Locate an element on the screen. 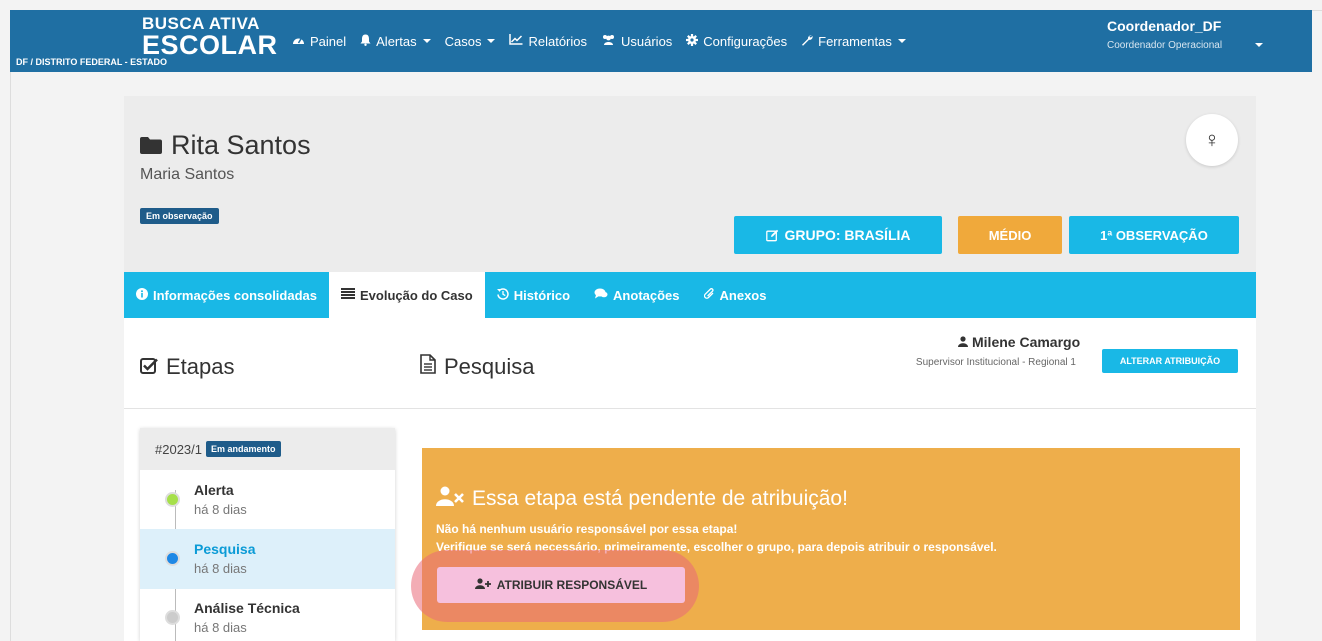 This screenshot has width=1322, height=641. users-icon is located at coordinates (608, 41).